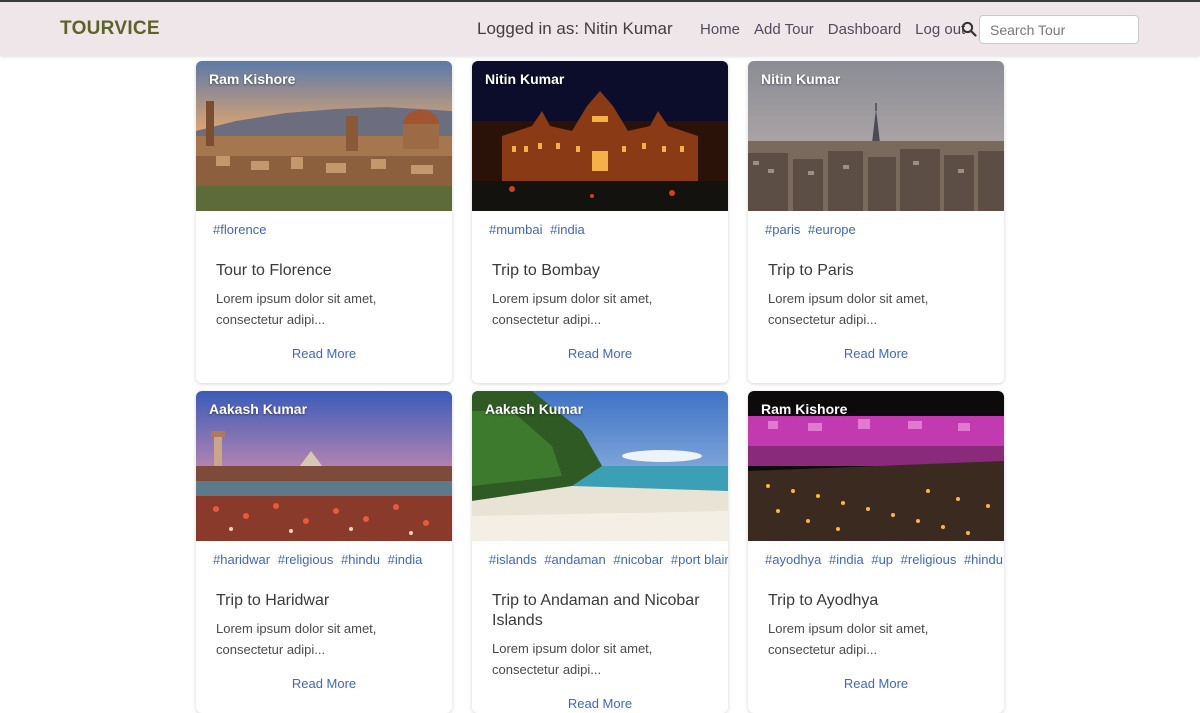  What do you see at coordinates (864, 29) in the screenshot?
I see `nav-dashboard-link: Dashboard` at bounding box center [864, 29].